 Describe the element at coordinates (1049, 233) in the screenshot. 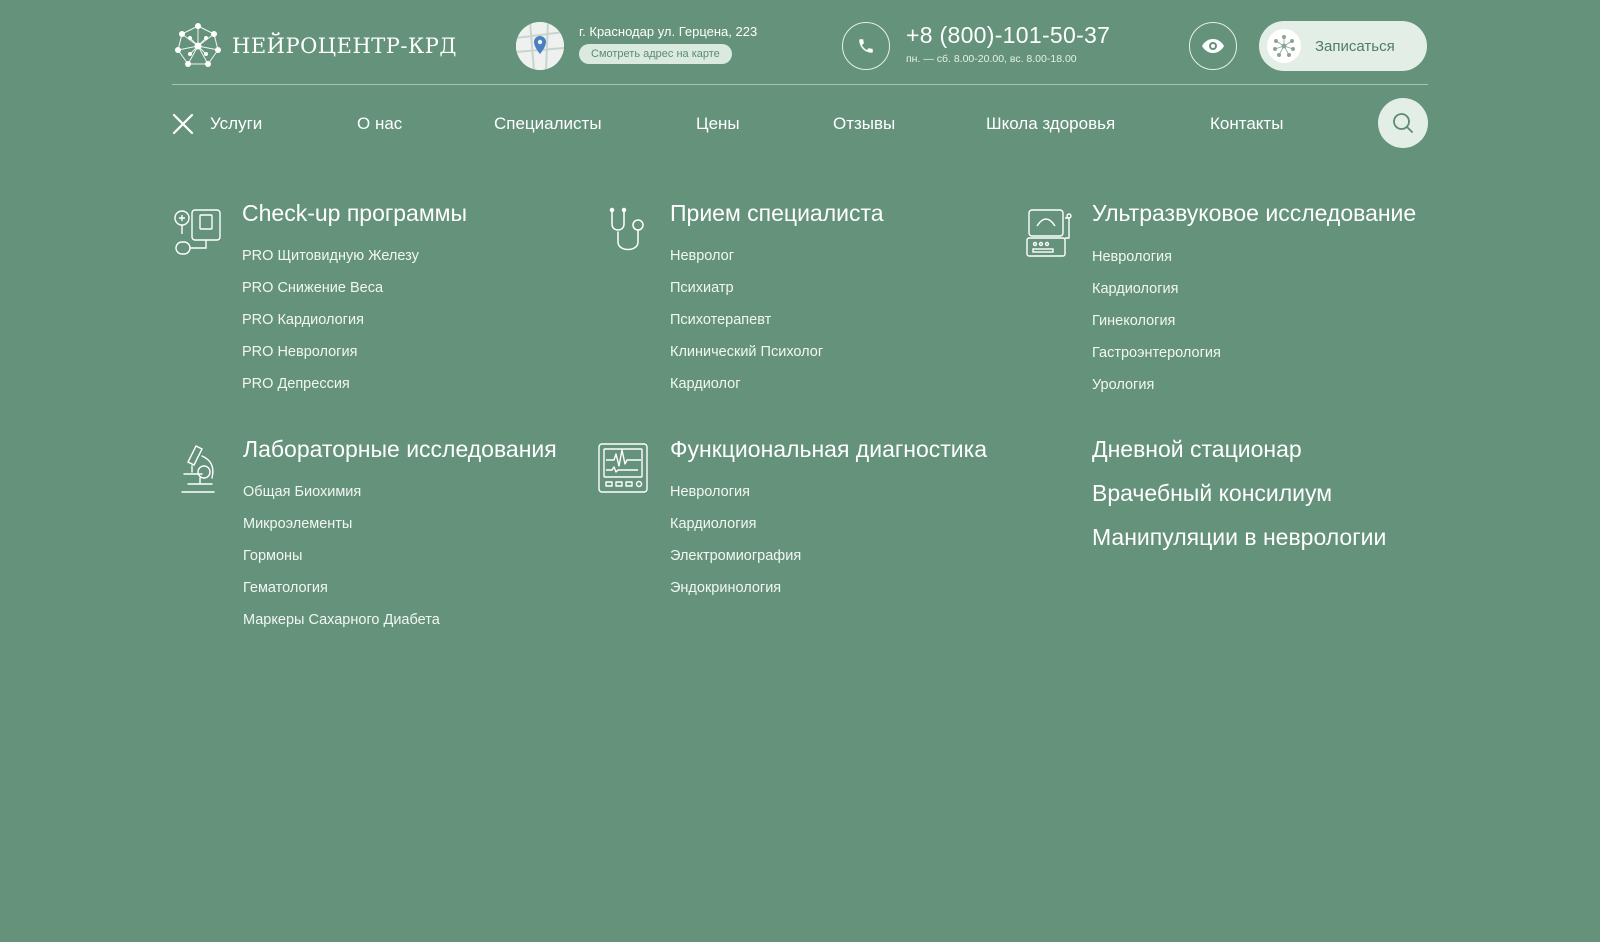

I see `ultrasound-machine-icon` at that location.